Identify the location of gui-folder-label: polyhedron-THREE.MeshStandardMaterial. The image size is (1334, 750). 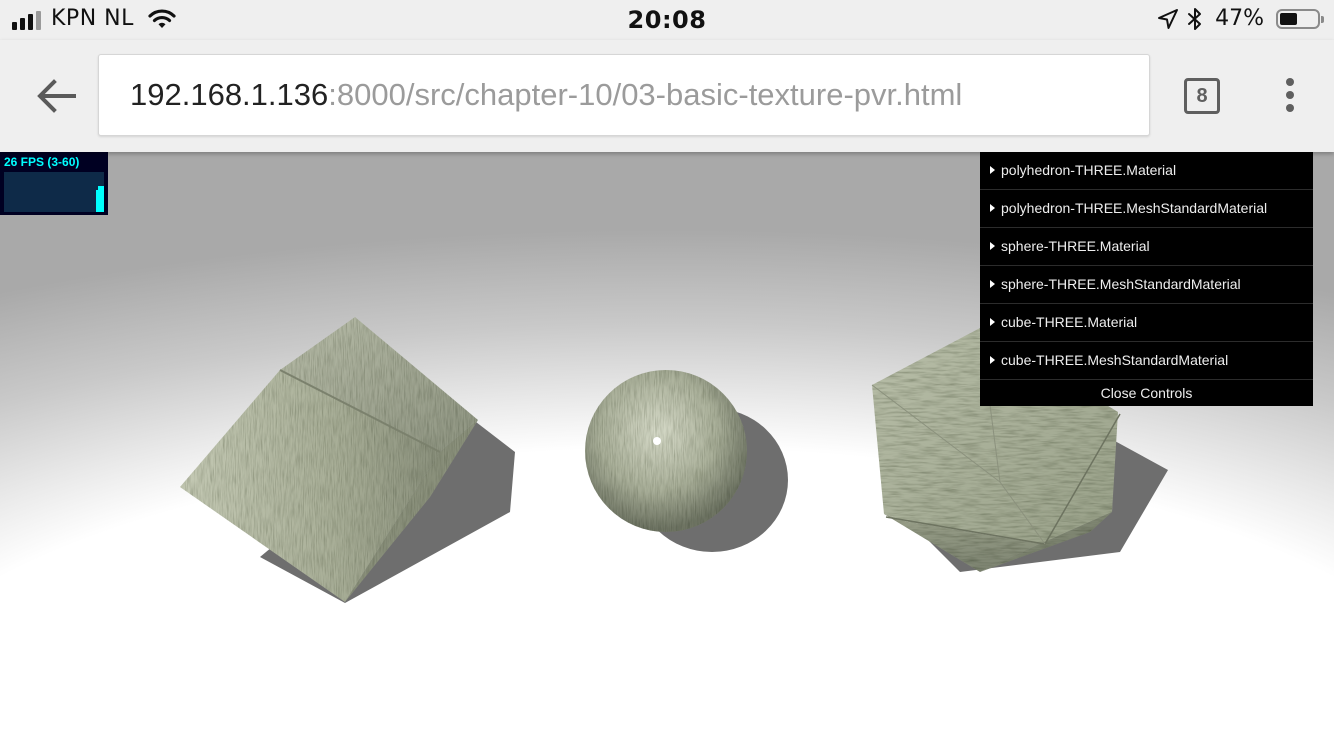
(1134, 208).